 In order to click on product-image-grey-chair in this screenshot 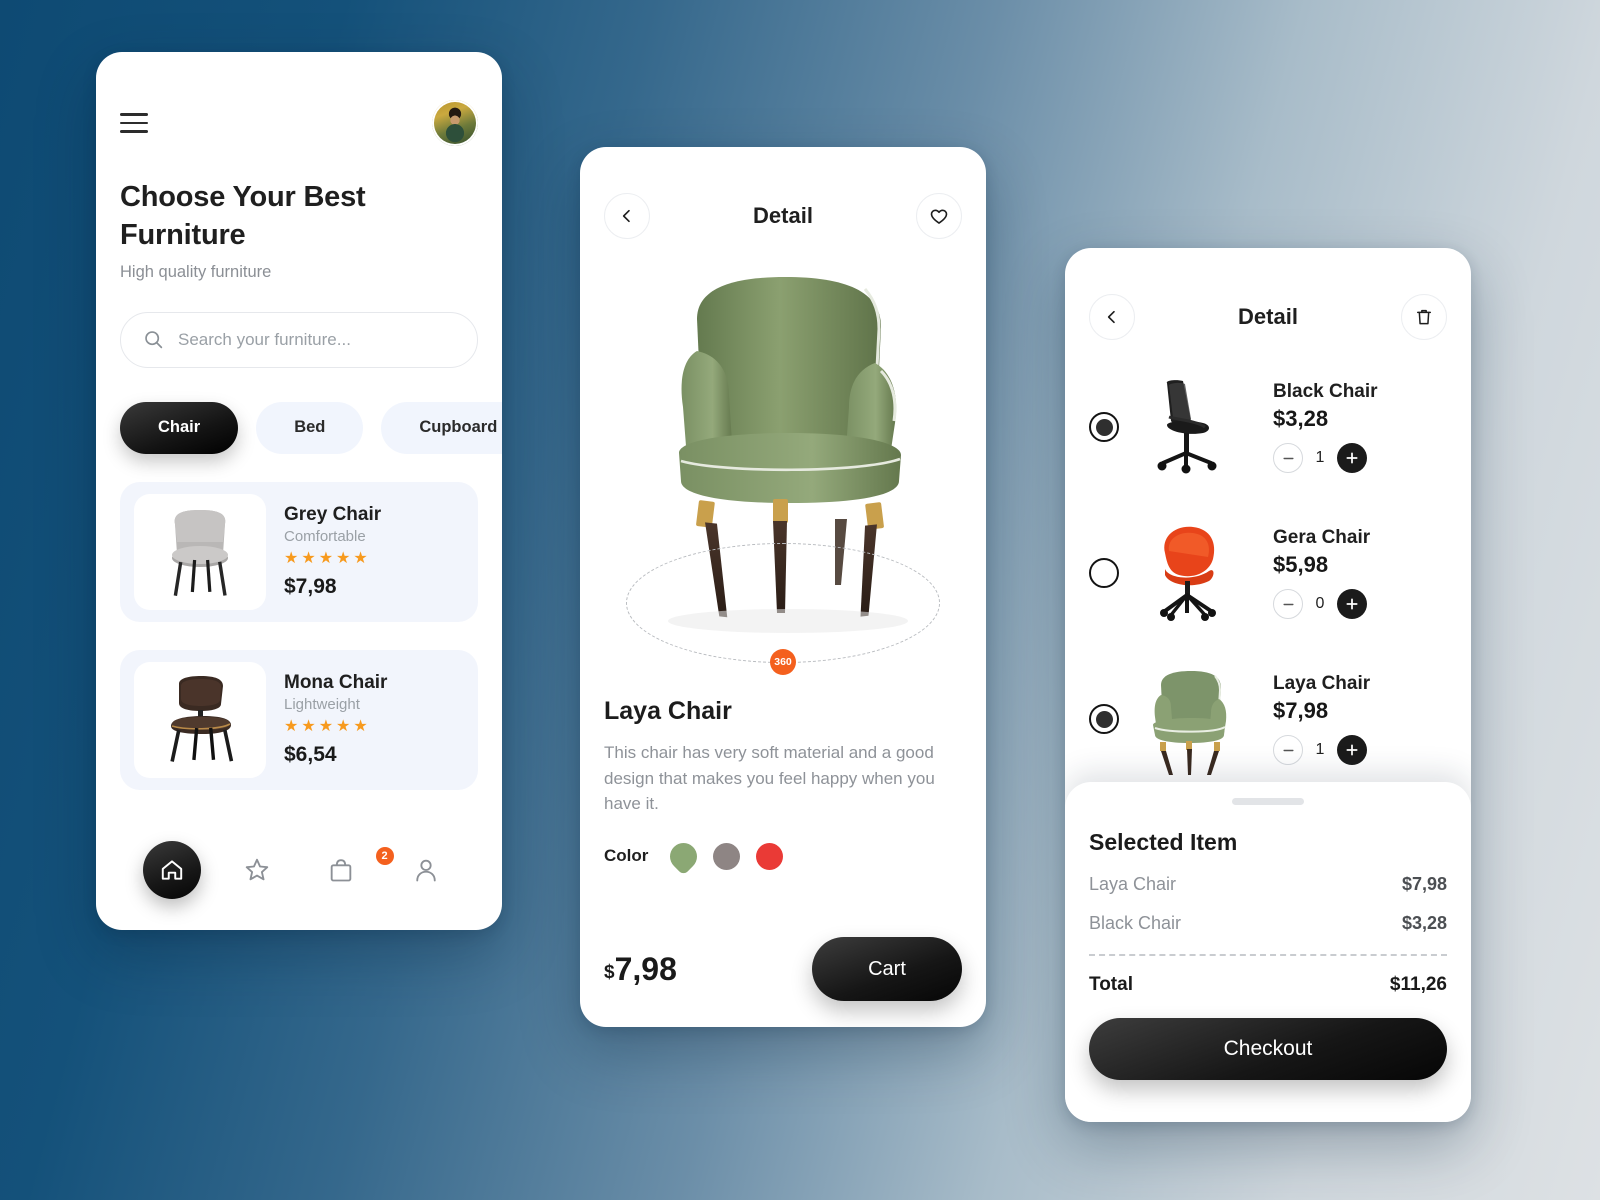, I will do `click(200, 551)`.